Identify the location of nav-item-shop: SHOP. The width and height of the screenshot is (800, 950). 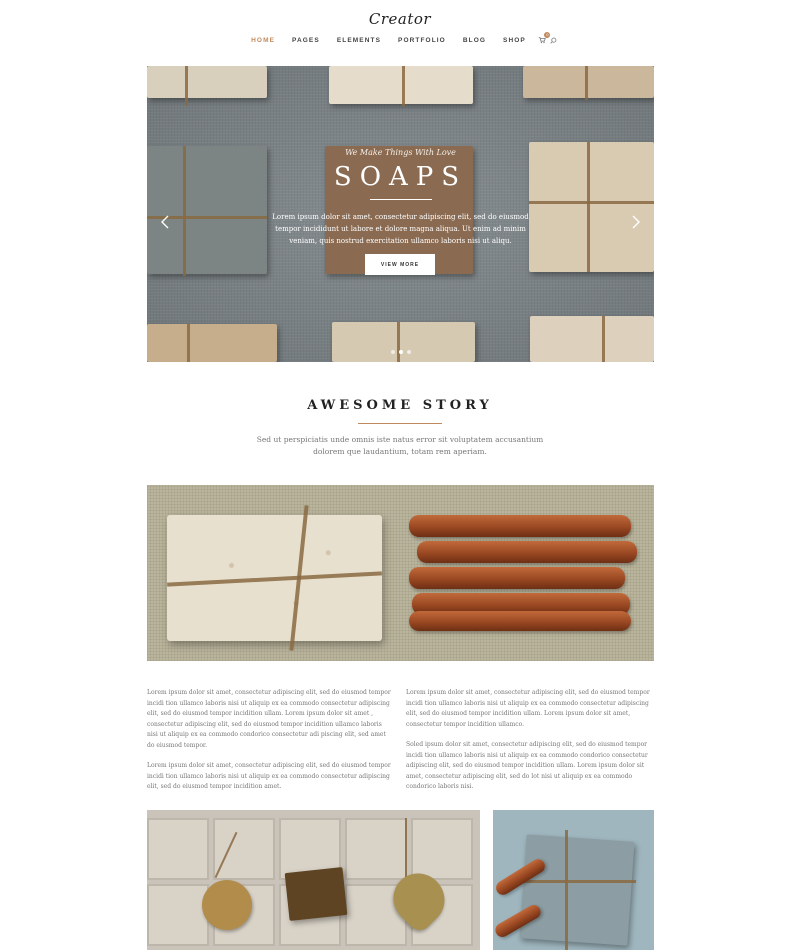
(514, 40).